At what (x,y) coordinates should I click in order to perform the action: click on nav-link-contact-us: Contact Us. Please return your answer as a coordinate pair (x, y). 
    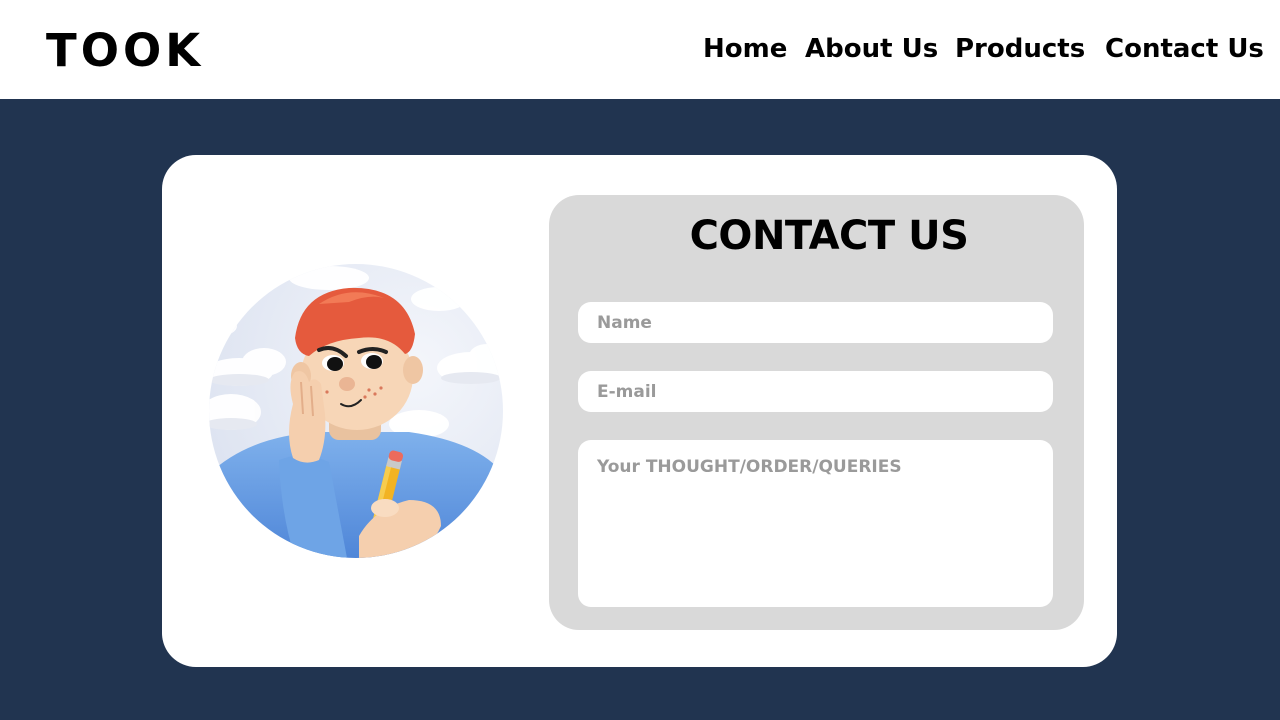
    Looking at the image, I should click on (1184, 49).